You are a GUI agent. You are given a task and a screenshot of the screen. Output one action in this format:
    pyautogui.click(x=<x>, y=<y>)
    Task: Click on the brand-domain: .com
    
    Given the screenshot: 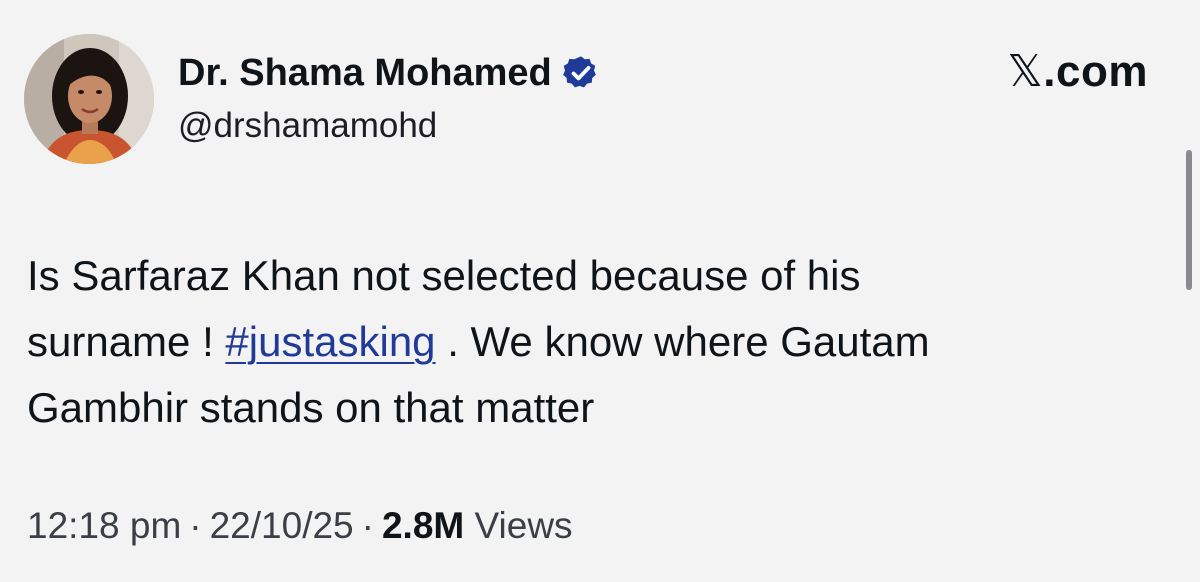 What is the action you would take?
    pyautogui.click(x=1095, y=71)
    